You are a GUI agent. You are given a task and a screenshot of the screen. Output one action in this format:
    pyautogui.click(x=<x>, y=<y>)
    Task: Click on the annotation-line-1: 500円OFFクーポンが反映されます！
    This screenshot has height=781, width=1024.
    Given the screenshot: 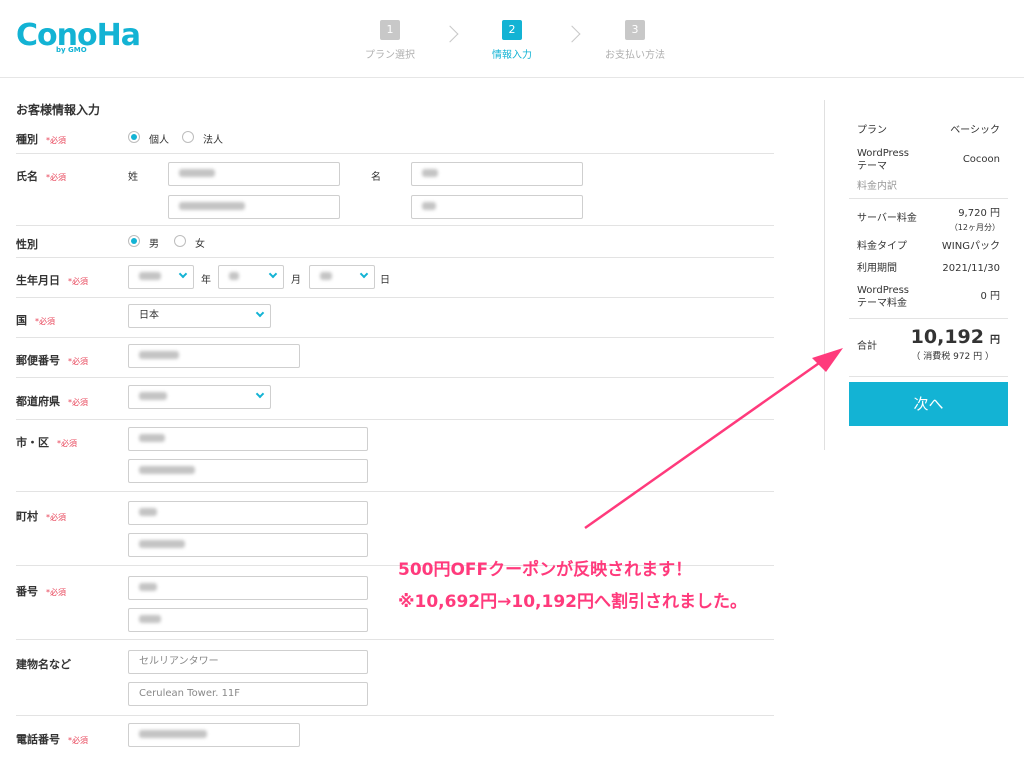 What is the action you would take?
    pyautogui.click(x=545, y=570)
    